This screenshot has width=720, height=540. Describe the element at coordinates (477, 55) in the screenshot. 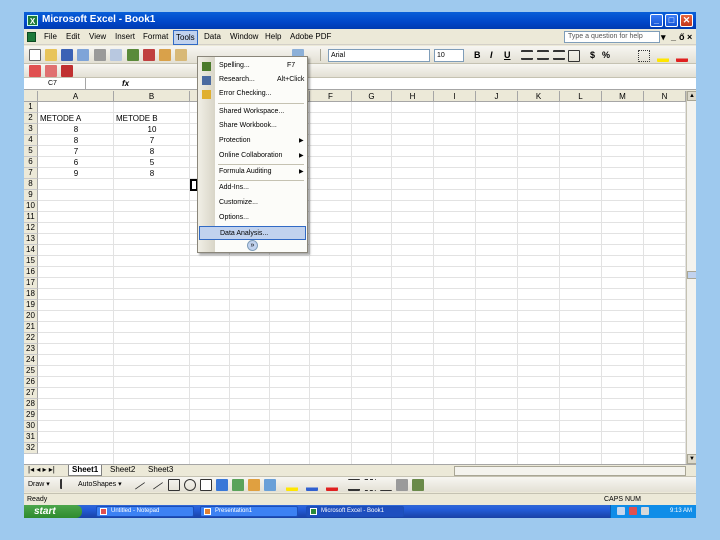

I see `bold-button: B` at that location.